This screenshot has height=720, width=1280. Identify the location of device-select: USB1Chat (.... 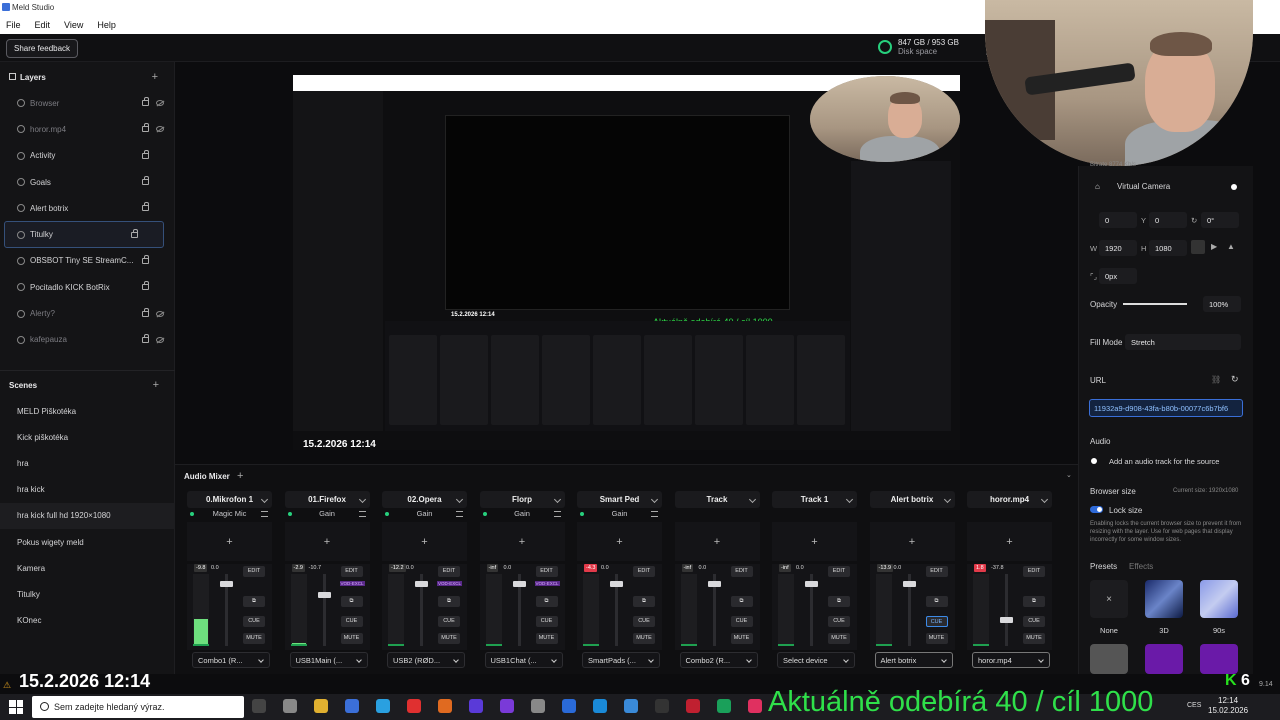
(523, 660).